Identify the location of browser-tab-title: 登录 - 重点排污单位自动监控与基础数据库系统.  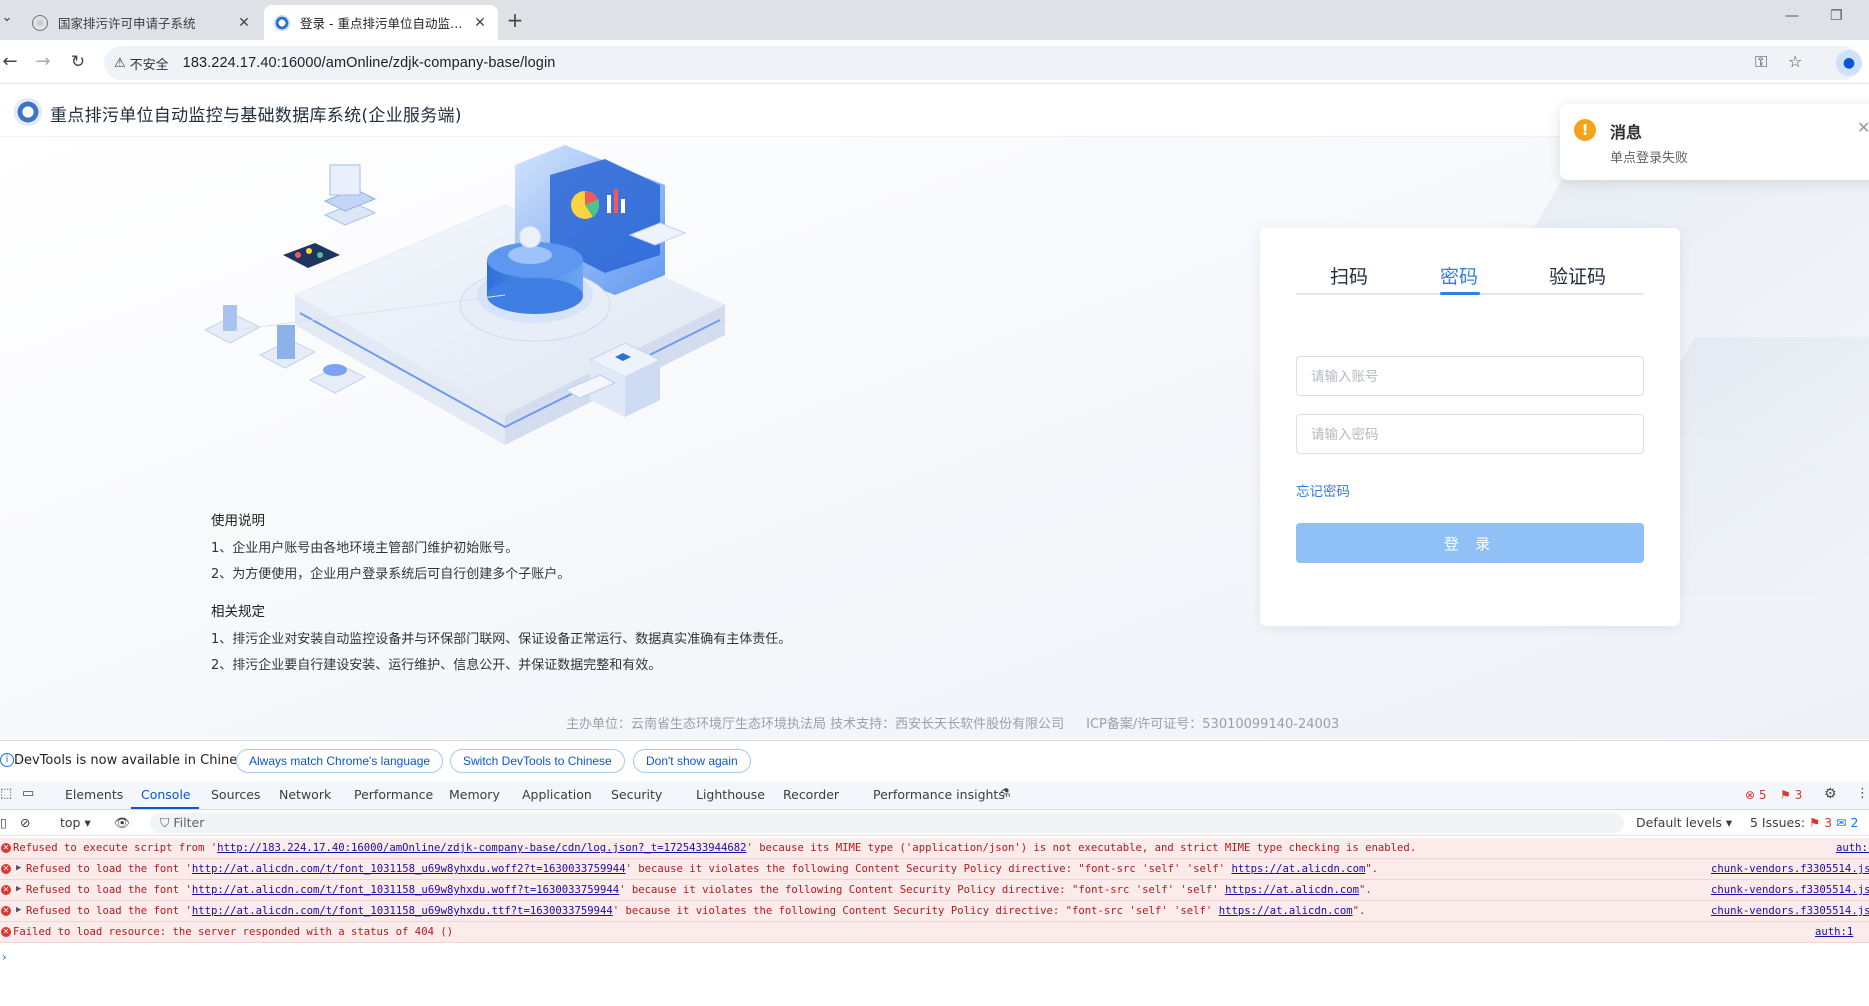
(382, 23).